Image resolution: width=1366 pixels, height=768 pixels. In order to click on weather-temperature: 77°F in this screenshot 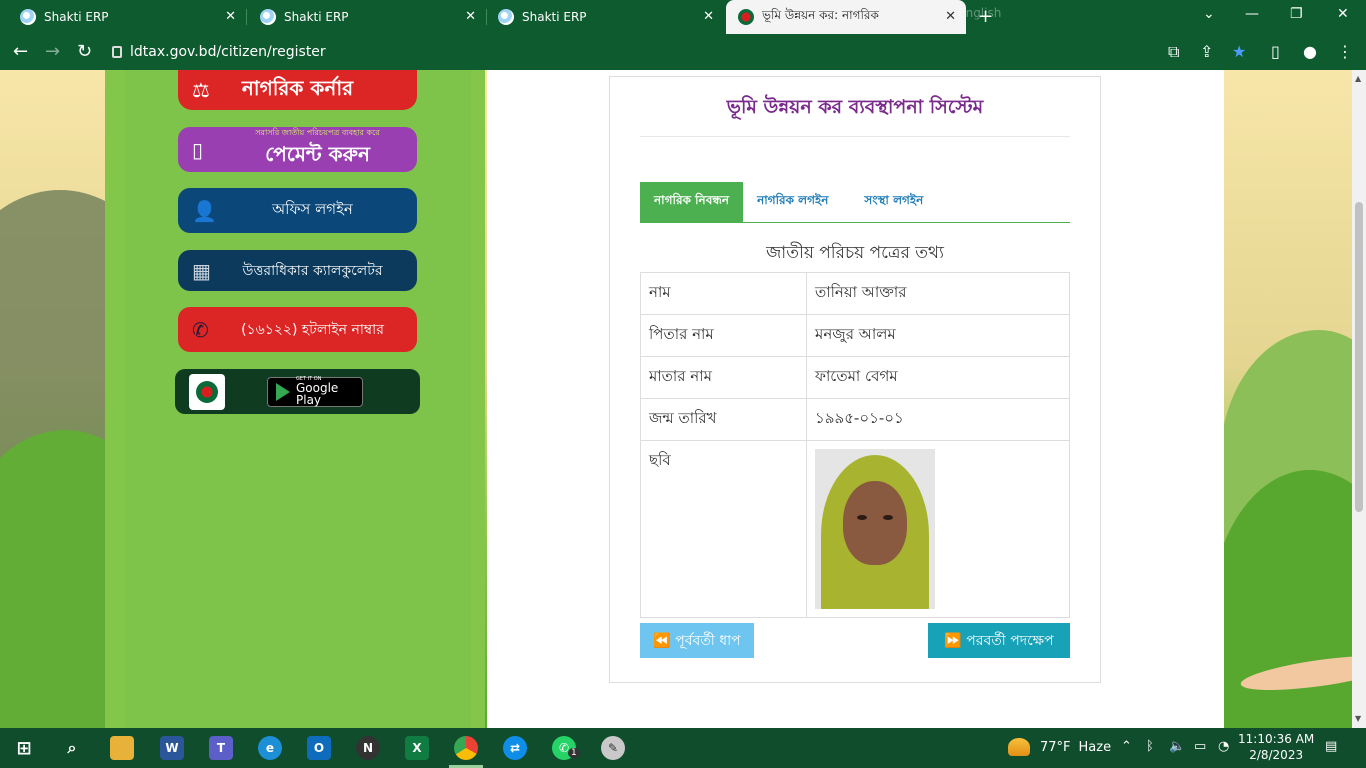, I will do `click(1055, 747)`.